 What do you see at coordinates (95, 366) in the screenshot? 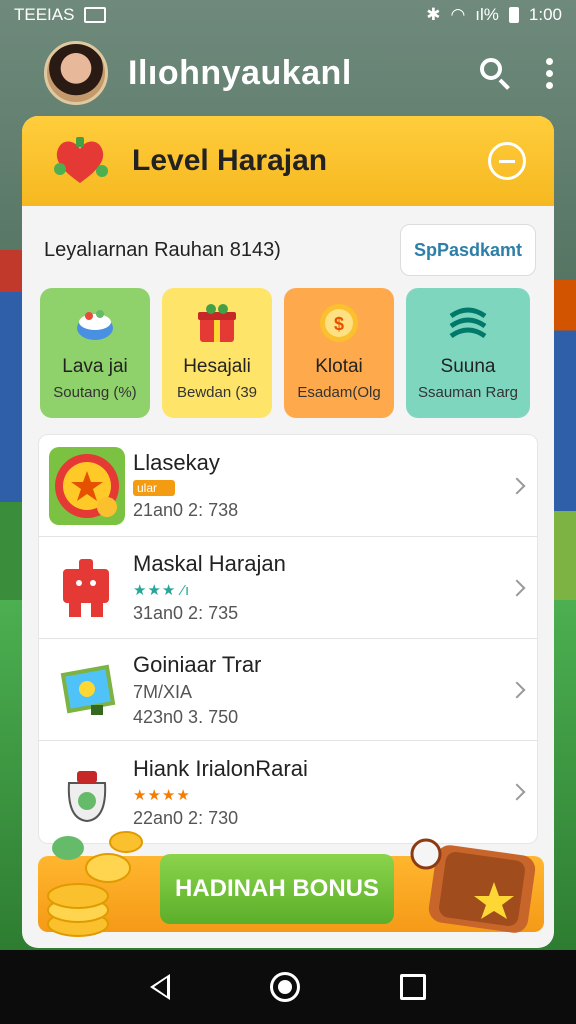
I see `tile-label: Lava jai` at bounding box center [95, 366].